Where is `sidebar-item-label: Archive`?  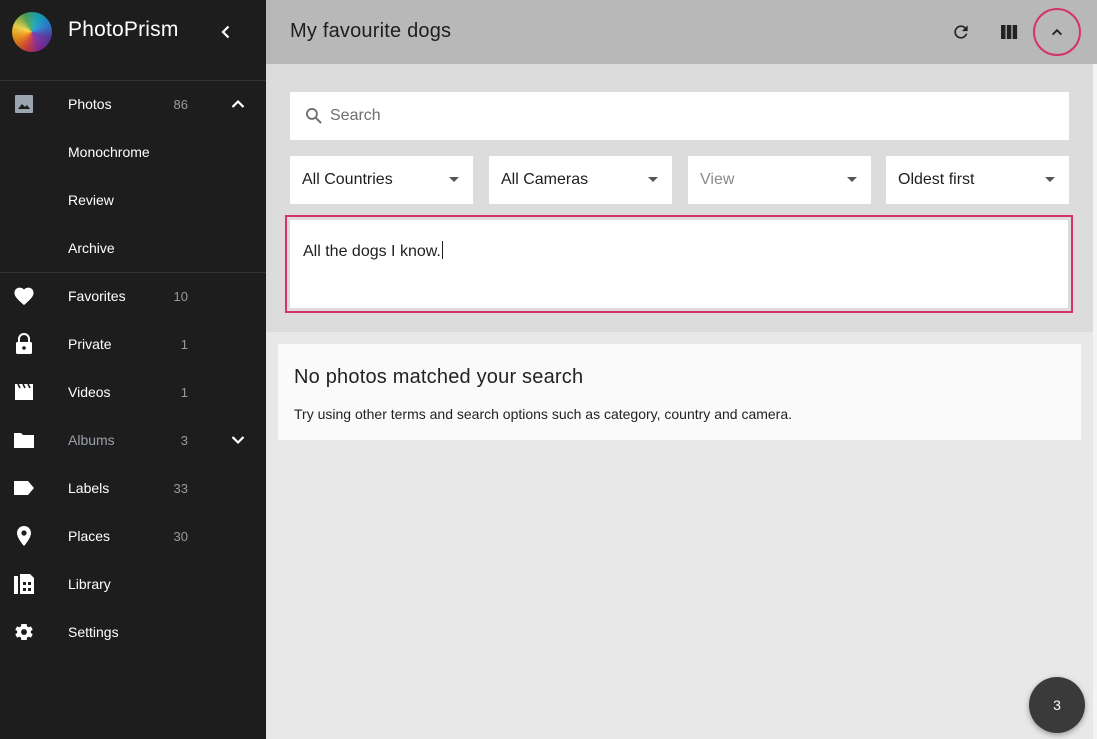
sidebar-item-label: Archive is located at coordinates (91, 248).